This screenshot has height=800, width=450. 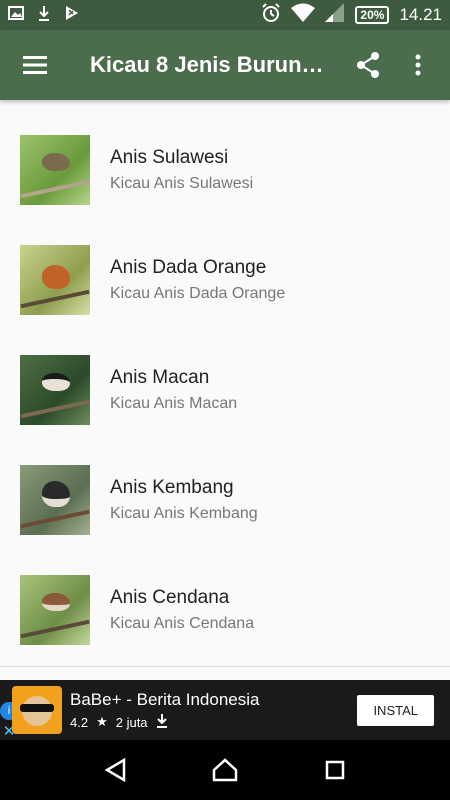 I want to click on divider, so click(x=225, y=666).